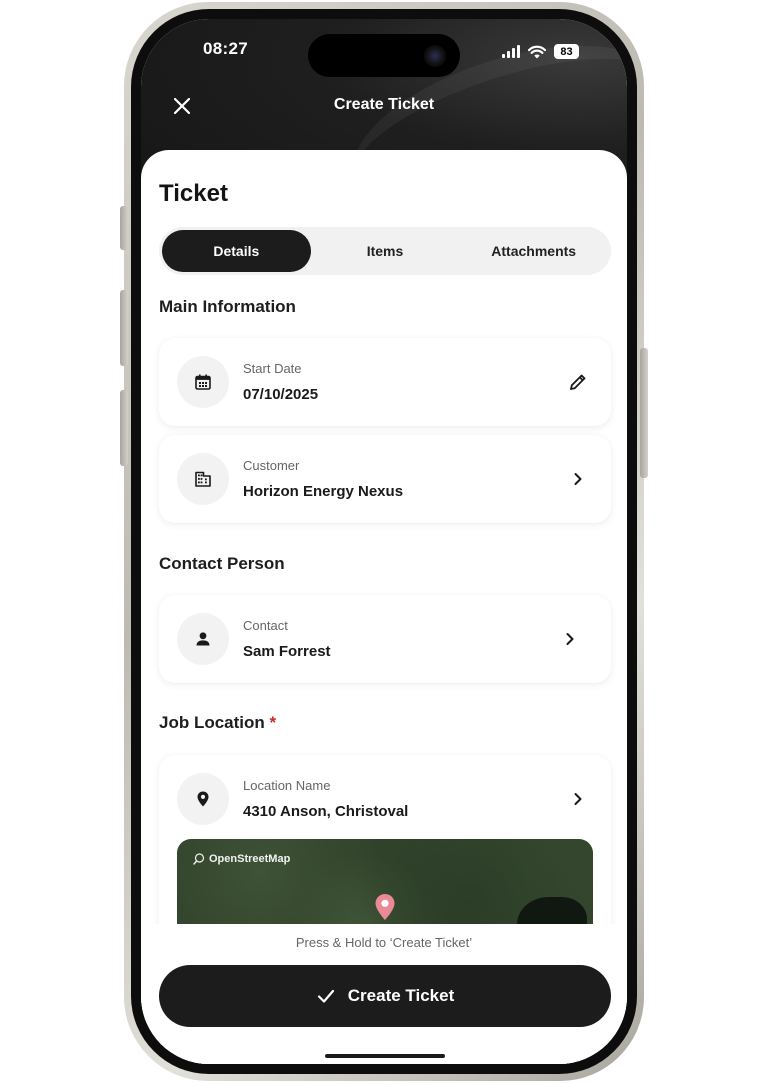 The image size is (768, 1083). What do you see at coordinates (193, 193) in the screenshot?
I see `page-title: Ticket` at bounding box center [193, 193].